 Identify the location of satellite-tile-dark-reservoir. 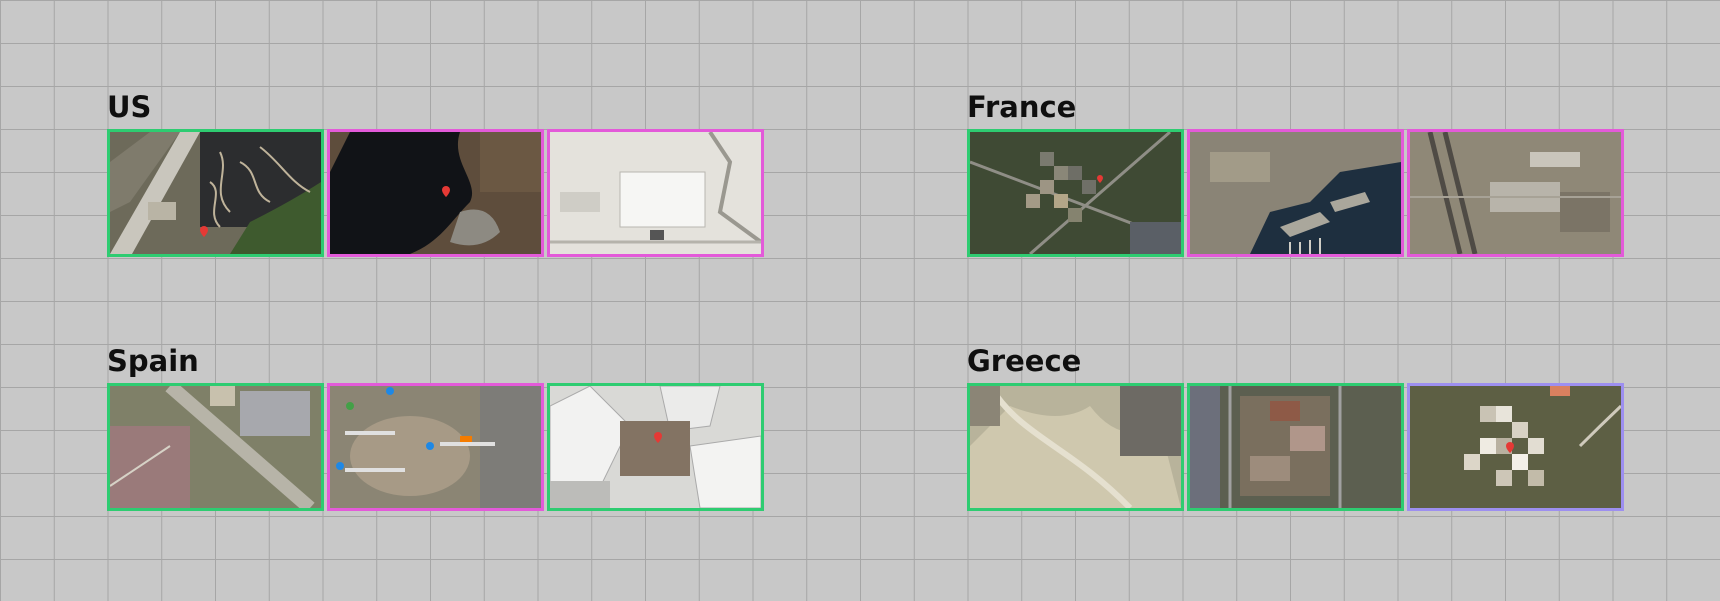
(435, 193).